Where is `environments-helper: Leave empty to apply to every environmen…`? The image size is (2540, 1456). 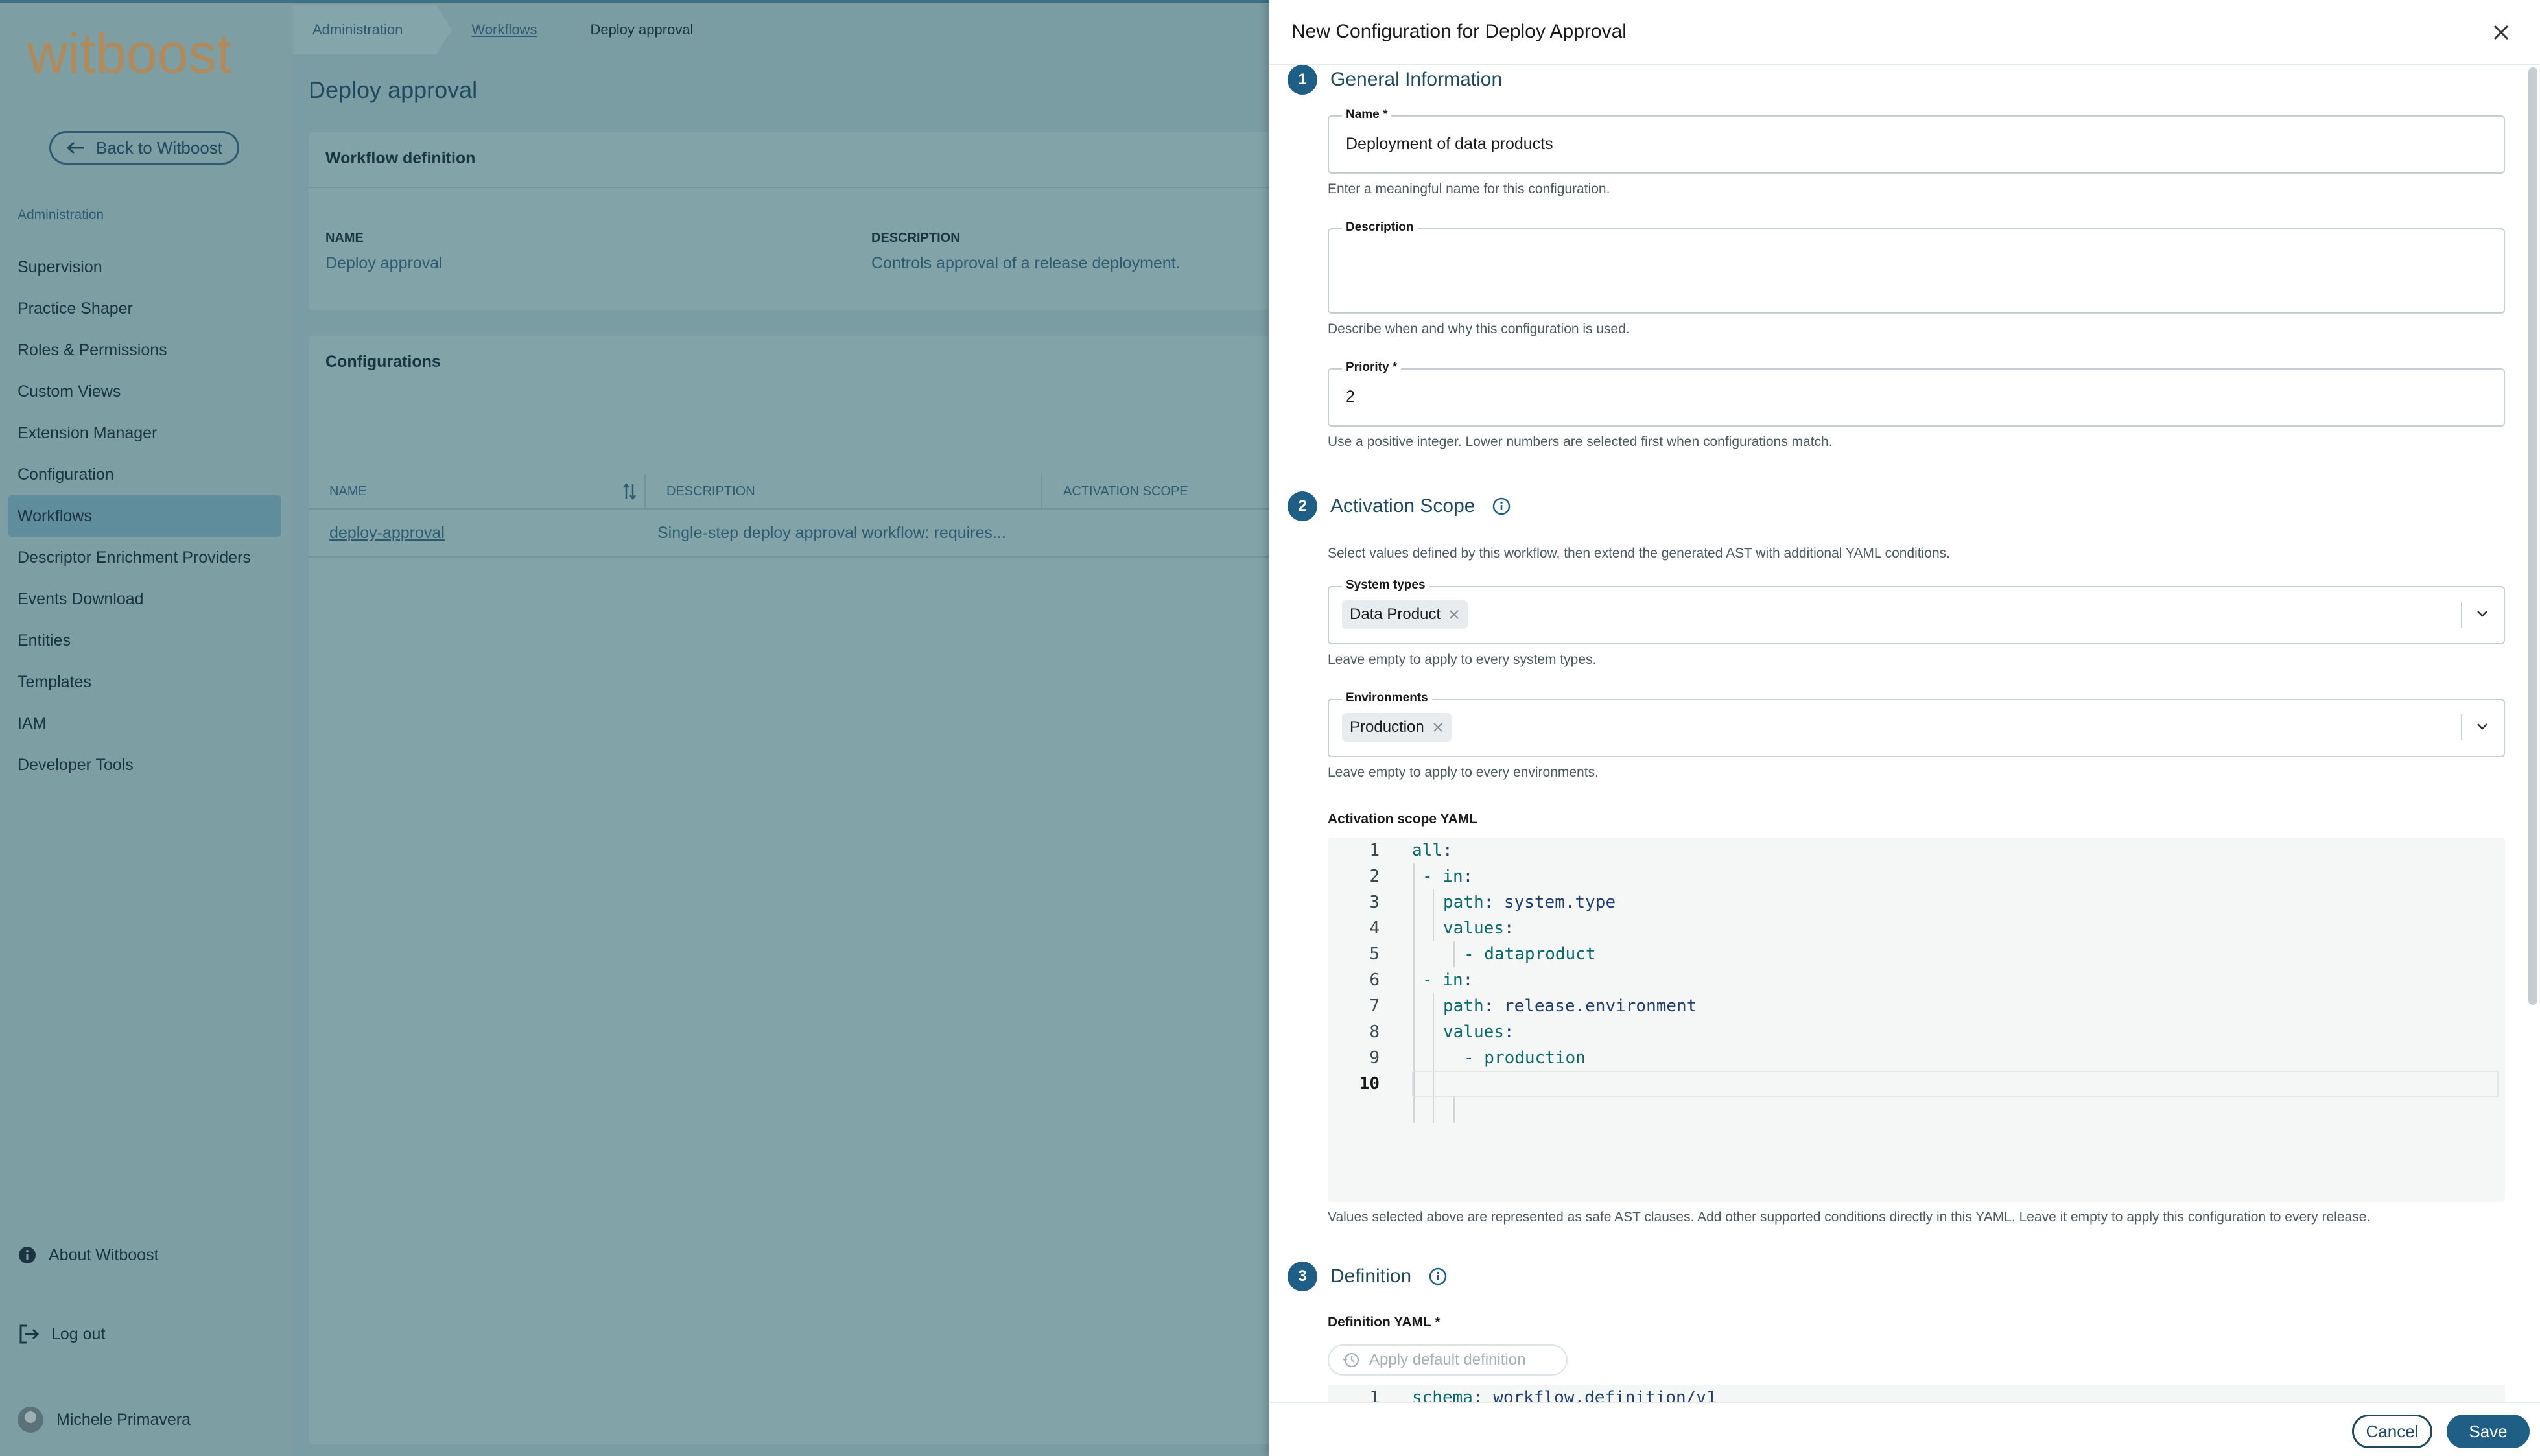
environments-helper: Leave empty to apply to every environmen… is located at coordinates (1463, 773).